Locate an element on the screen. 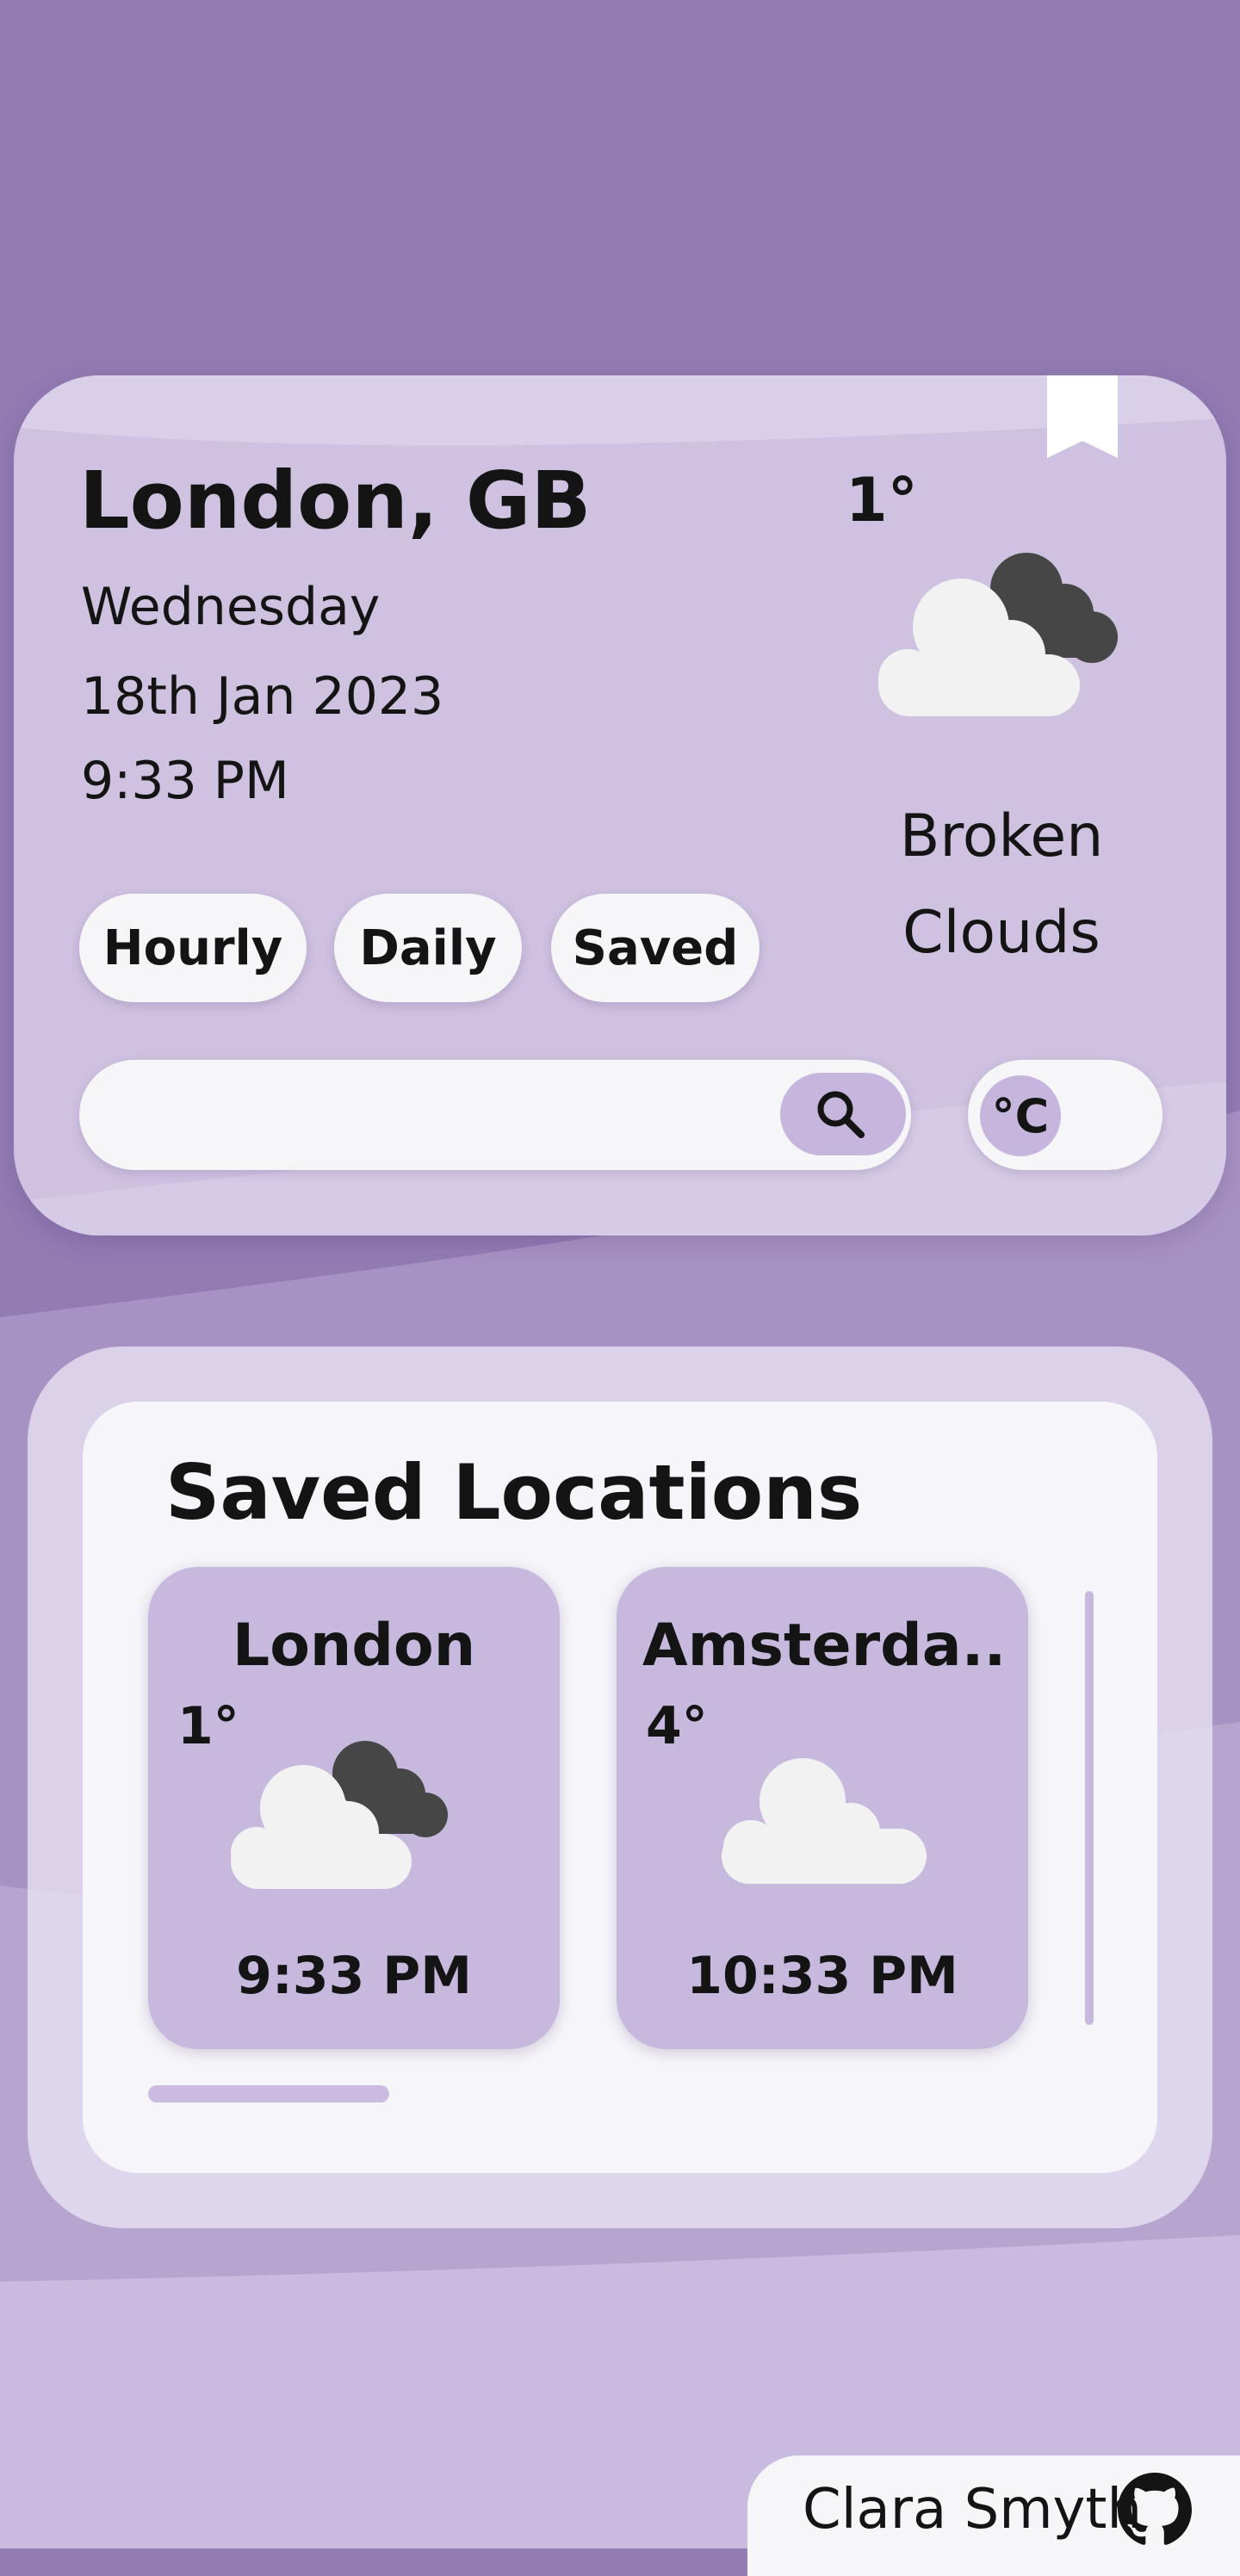  time-label: 9:33 PM is located at coordinates (185, 781).